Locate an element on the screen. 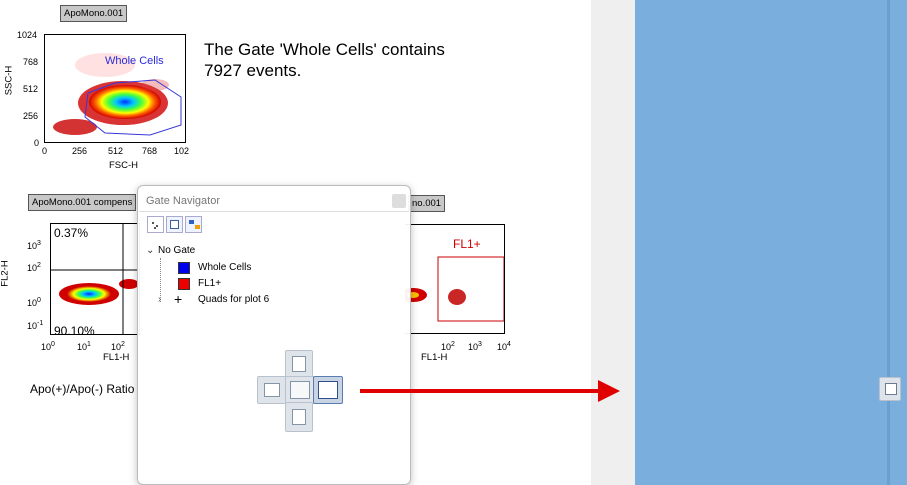 Image resolution: width=907 pixels, height=485 pixels. ratio-label: Apo(+)/Apo(-) Ratio is located at coordinates (82, 389).